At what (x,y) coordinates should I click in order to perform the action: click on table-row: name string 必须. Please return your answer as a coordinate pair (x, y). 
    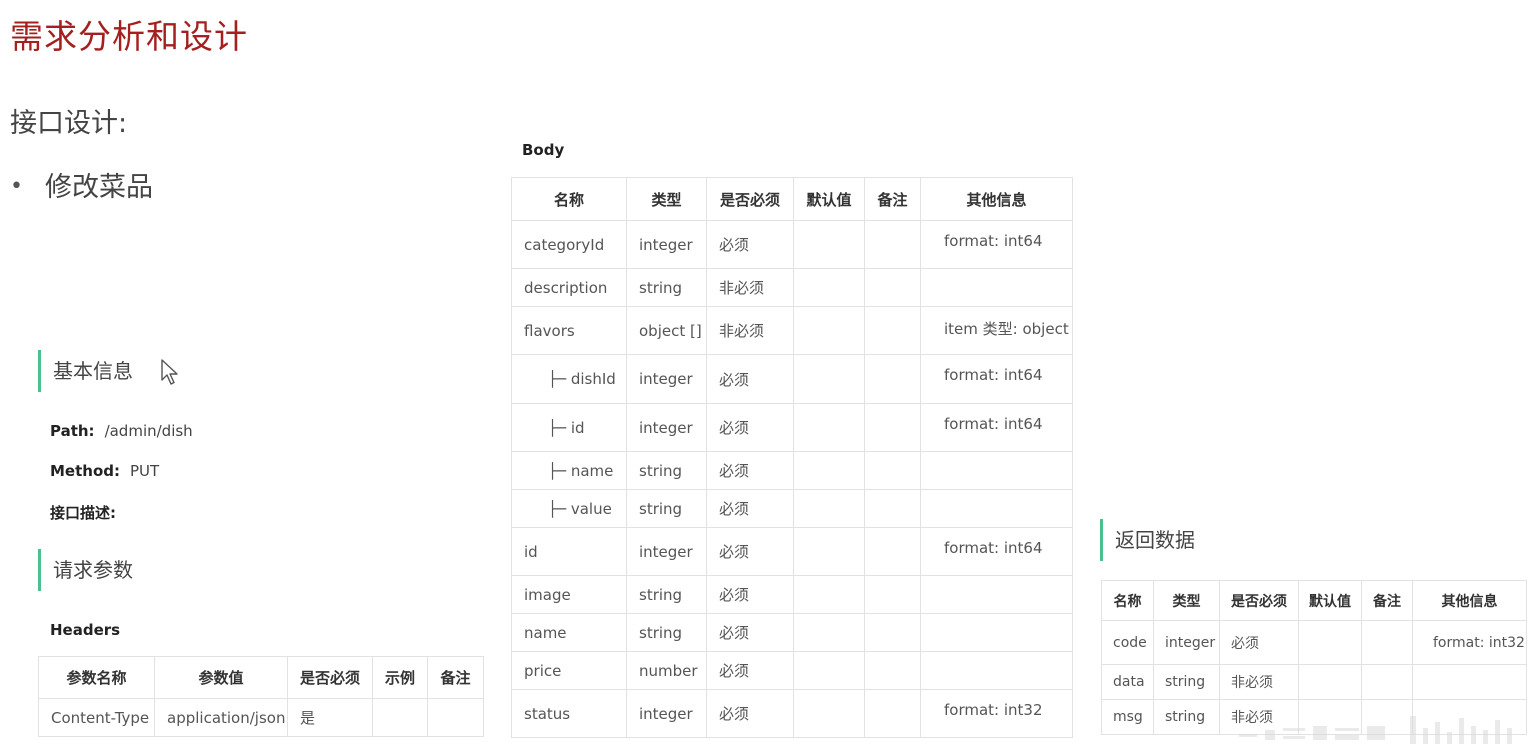
    Looking at the image, I should click on (792, 632).